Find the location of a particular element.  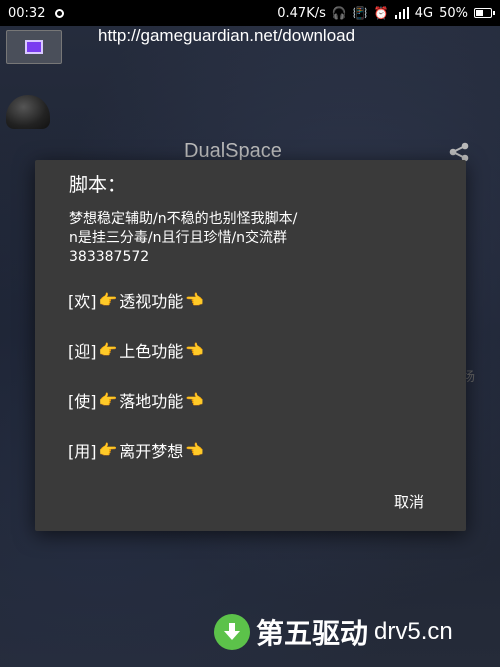

option-prefix: [使] is located at coordinates (82, 401).